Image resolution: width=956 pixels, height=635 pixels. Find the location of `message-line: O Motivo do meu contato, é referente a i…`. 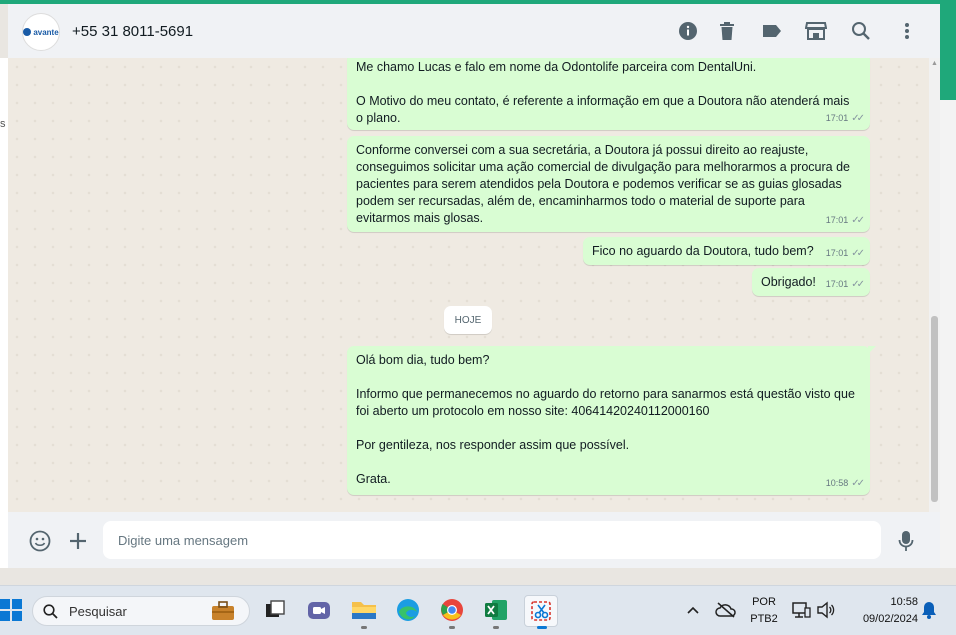

message-line: O Motivo do meu contato, é referente a i… is located at coordinates (603, 101).